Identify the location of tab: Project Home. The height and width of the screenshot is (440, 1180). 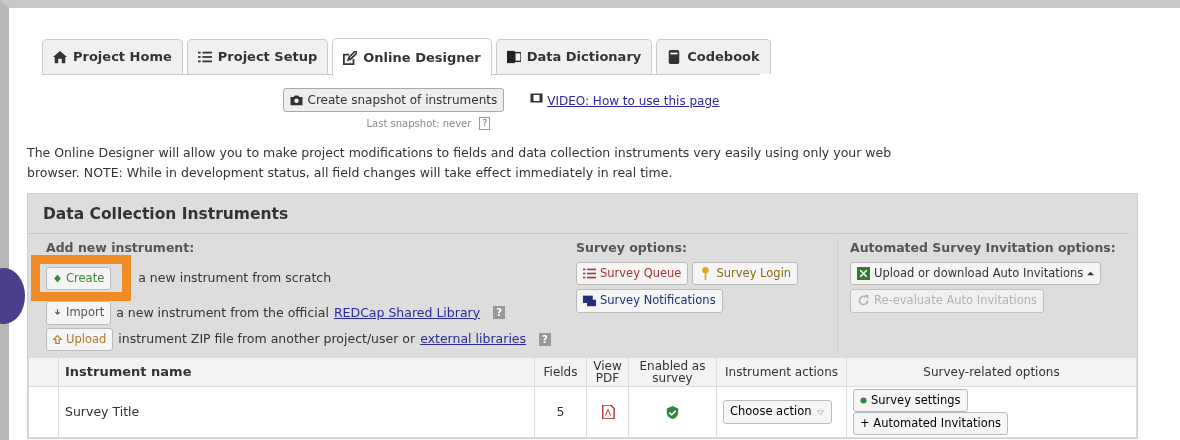
(112, 56).